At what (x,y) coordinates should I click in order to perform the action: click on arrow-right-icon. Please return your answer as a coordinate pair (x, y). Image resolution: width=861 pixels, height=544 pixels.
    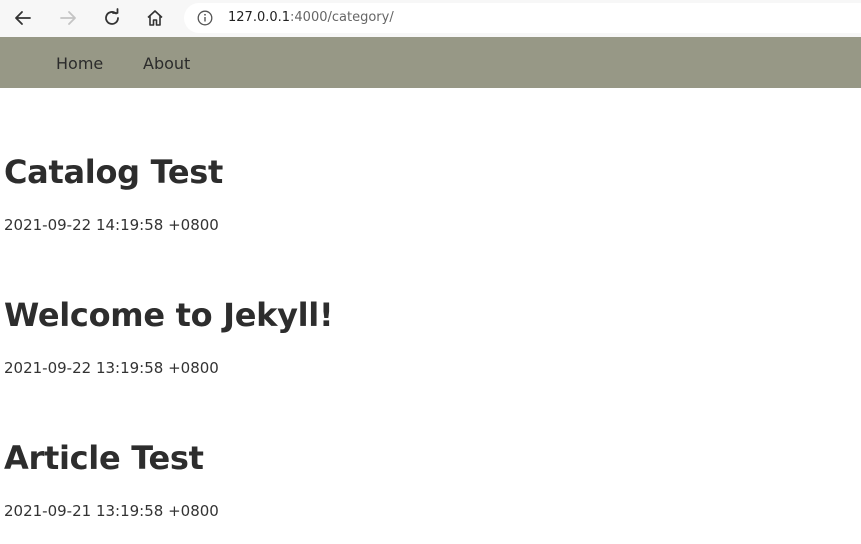
    Looking at the image, I should click on (68, 18).